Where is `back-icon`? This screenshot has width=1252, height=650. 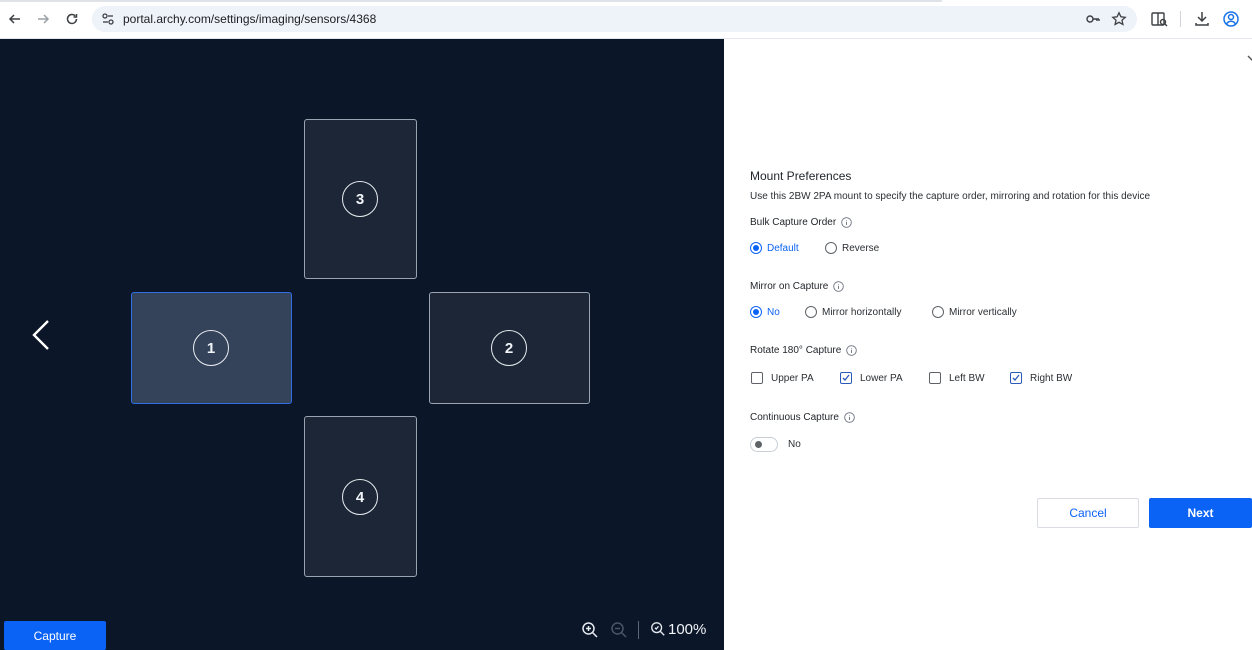
back-icon is located at coordinates (15, 19).